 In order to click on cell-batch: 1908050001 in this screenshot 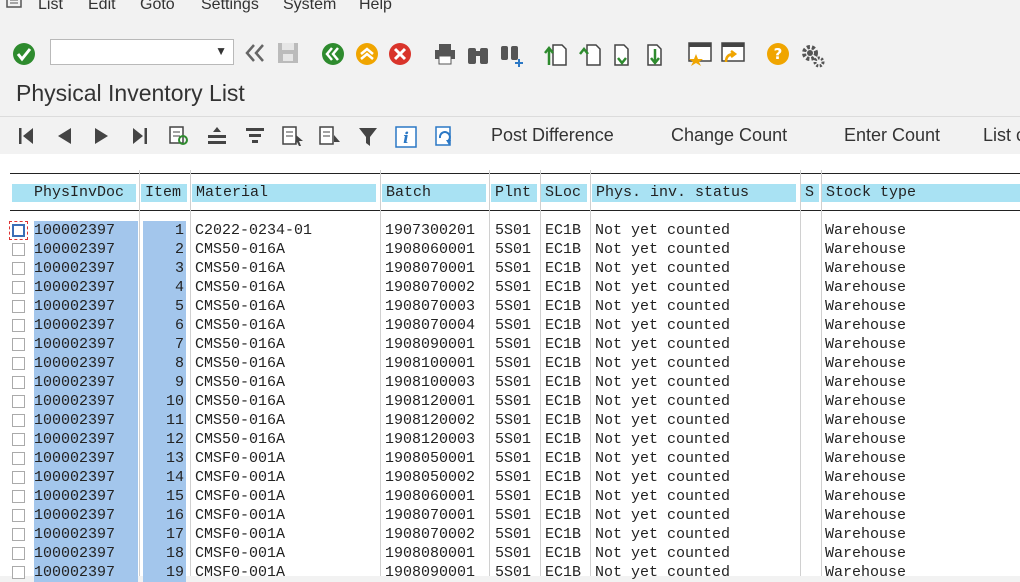, I will do `click(430, 458)`.